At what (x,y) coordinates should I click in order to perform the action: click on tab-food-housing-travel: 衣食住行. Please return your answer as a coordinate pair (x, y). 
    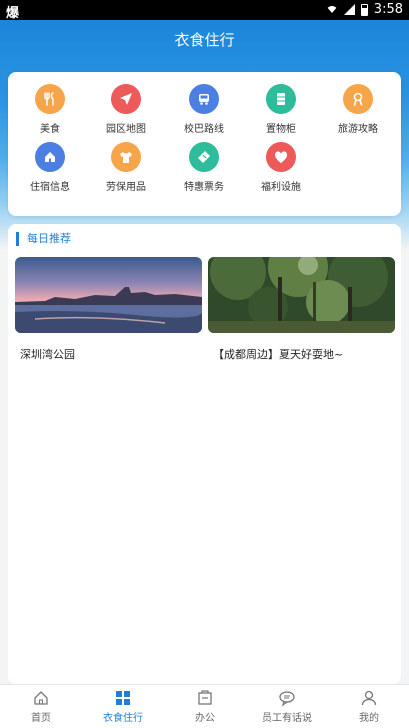
    Looking at the image, I should click on (123, 706).